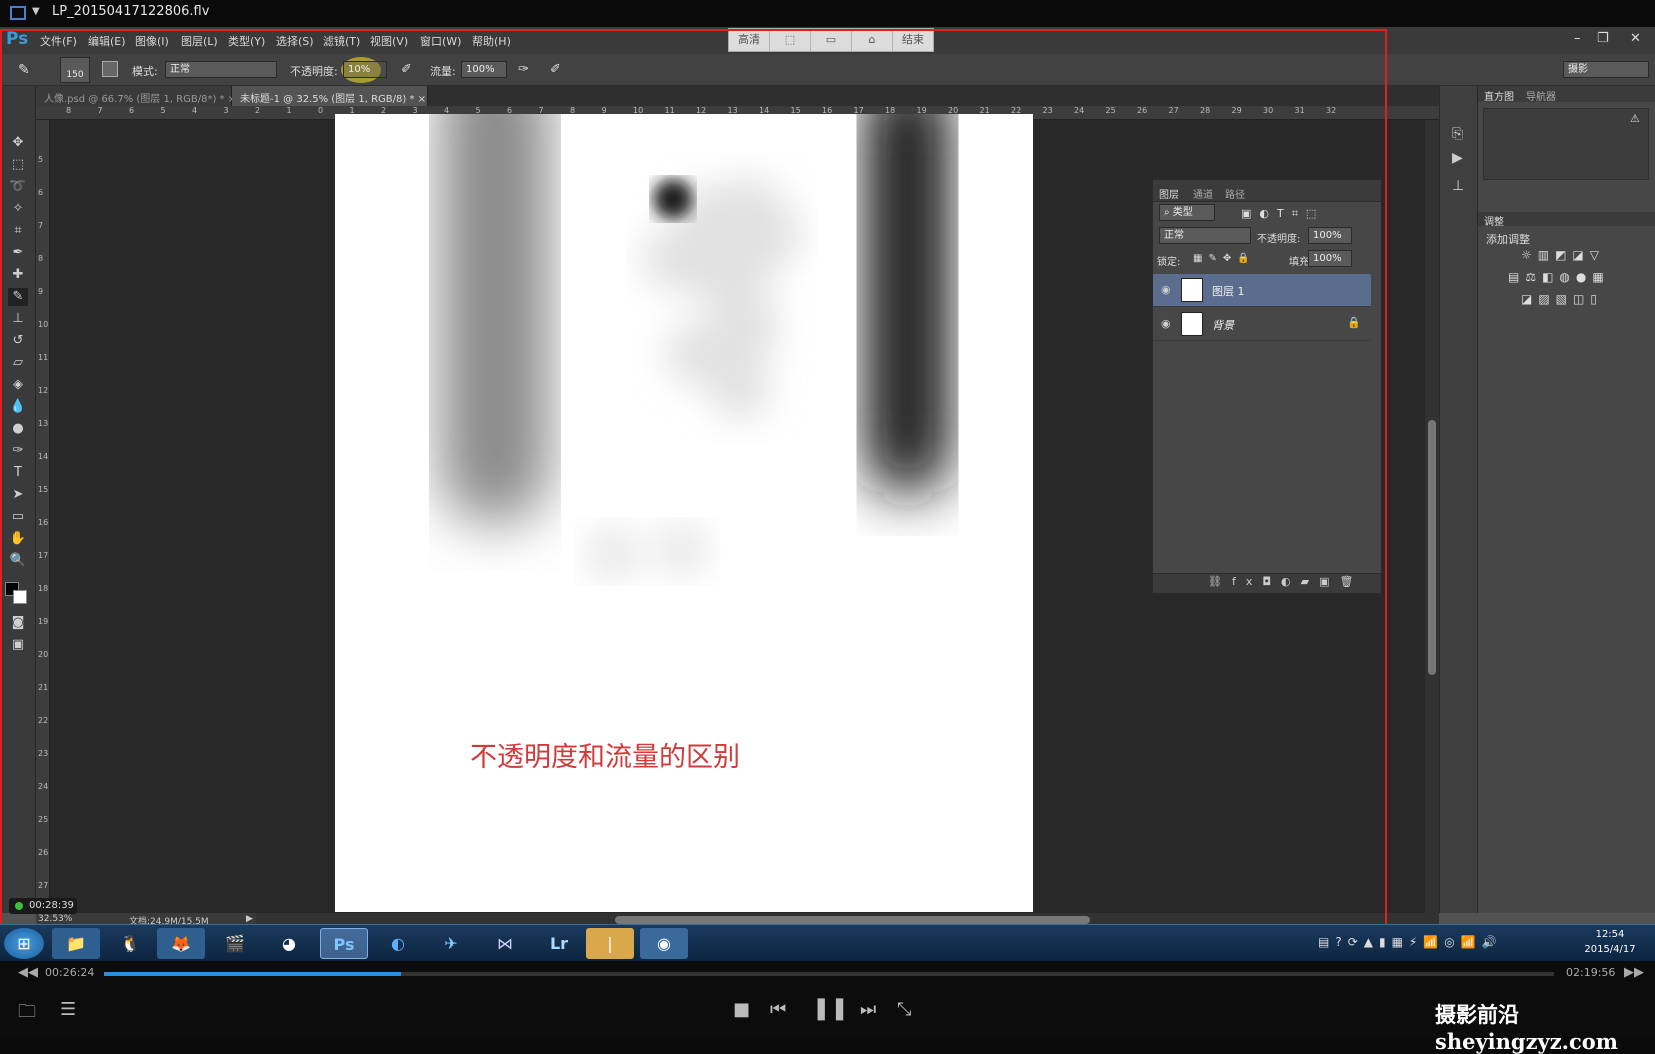 Image resolution: width=1655 pixels, height=1054 pixels. I want to click on previous-icon: ⏮, so click(778, 1009).